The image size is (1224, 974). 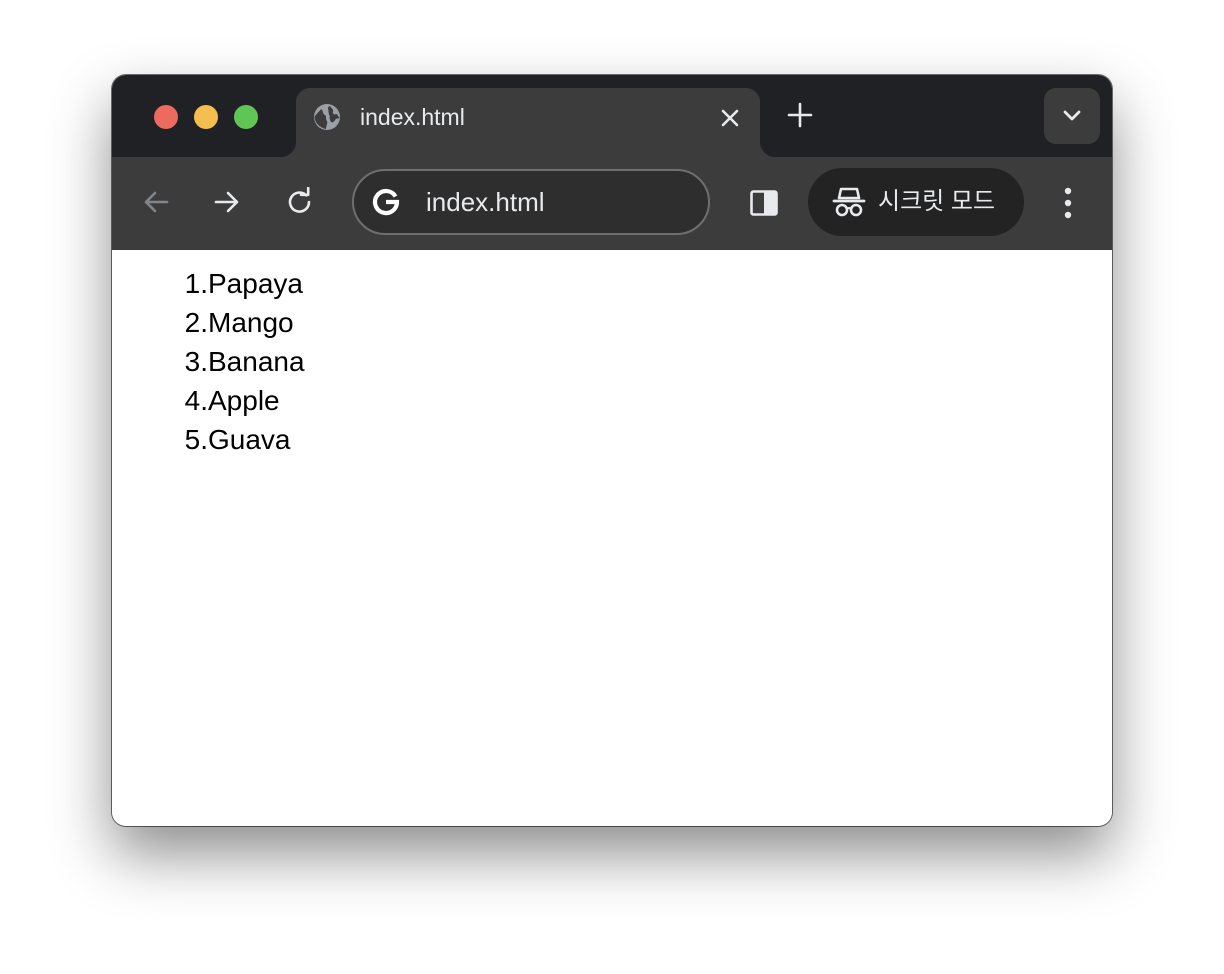 What do you see at coordinates (764, 203) in the screenshot?
I see `side-panel-icon` at bounding box center [764, 203].